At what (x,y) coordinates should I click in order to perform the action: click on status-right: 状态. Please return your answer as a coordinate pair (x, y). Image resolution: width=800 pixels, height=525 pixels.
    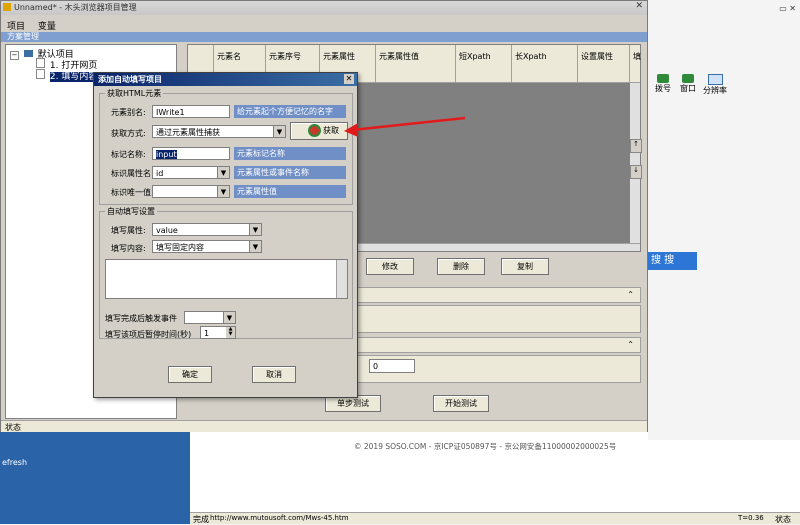
    Looking at the image, I should click on (783, 519).